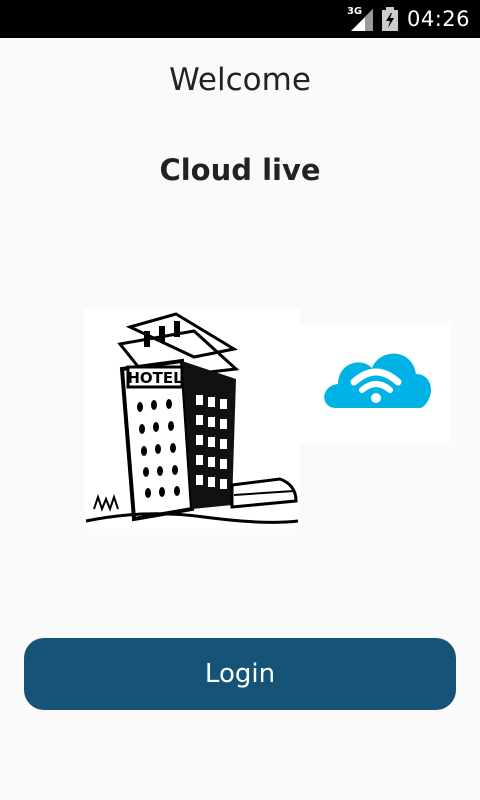  What do you see at coordinates (240, 19) in the screenshot?
I see `status-bar: 3G 04:26` at bounding box center [240, 19].